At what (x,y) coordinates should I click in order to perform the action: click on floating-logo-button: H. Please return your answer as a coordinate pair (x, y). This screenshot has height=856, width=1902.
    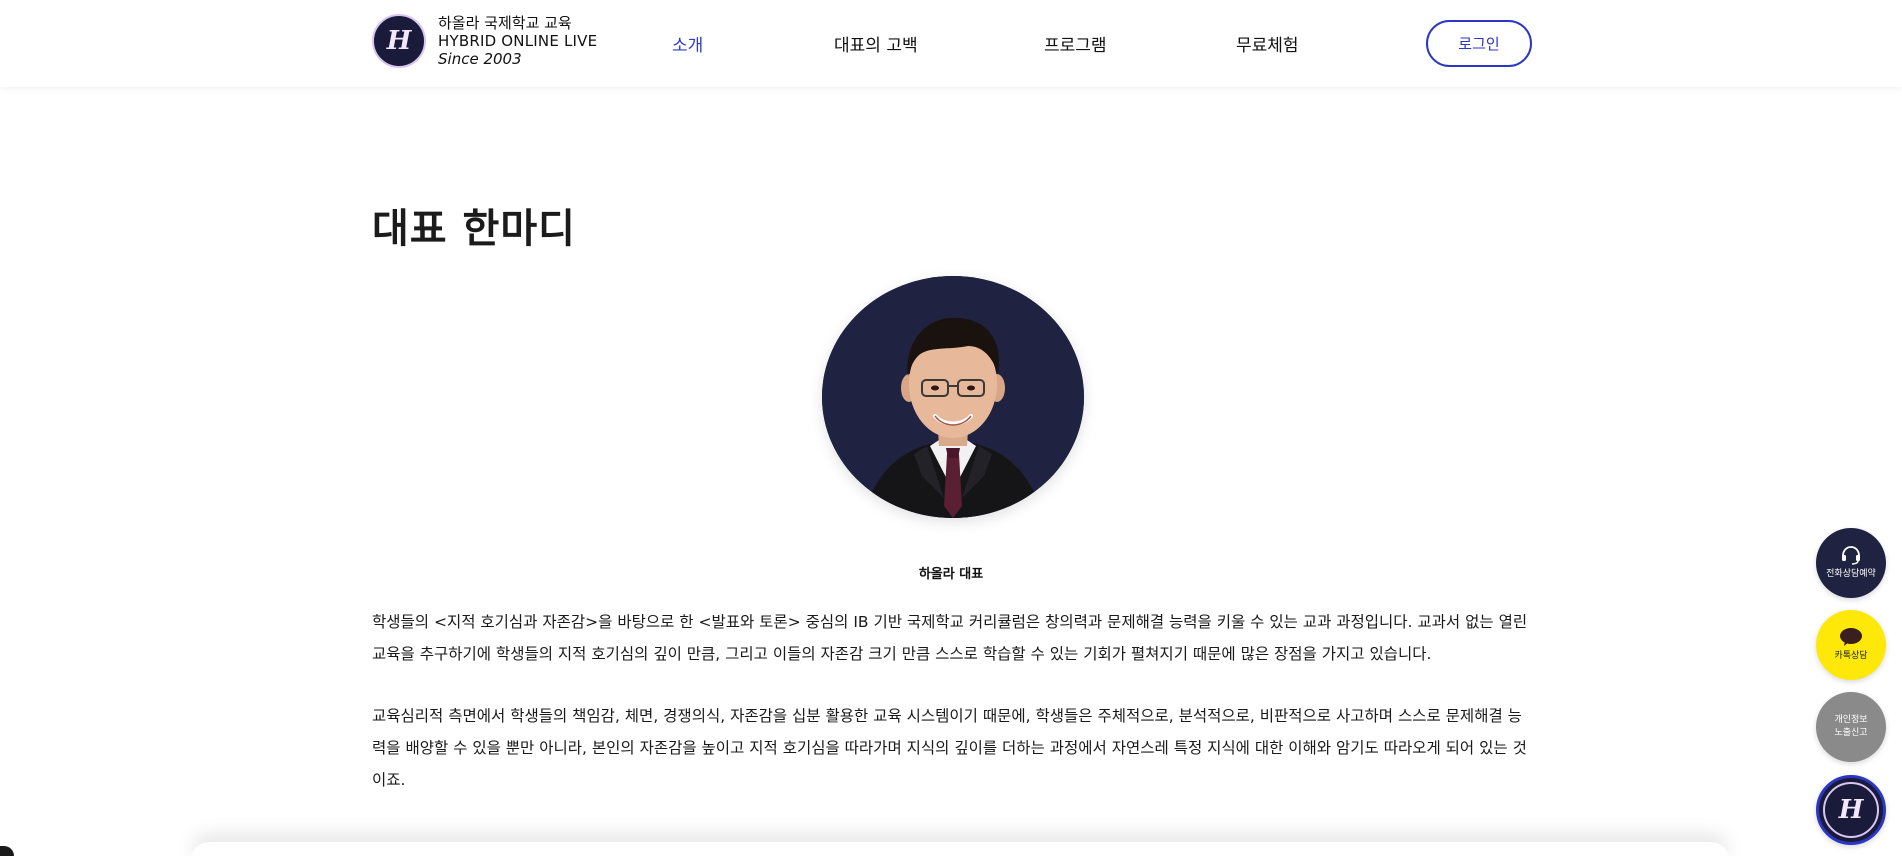
    Looking at the image, I should click on (1851, 810).